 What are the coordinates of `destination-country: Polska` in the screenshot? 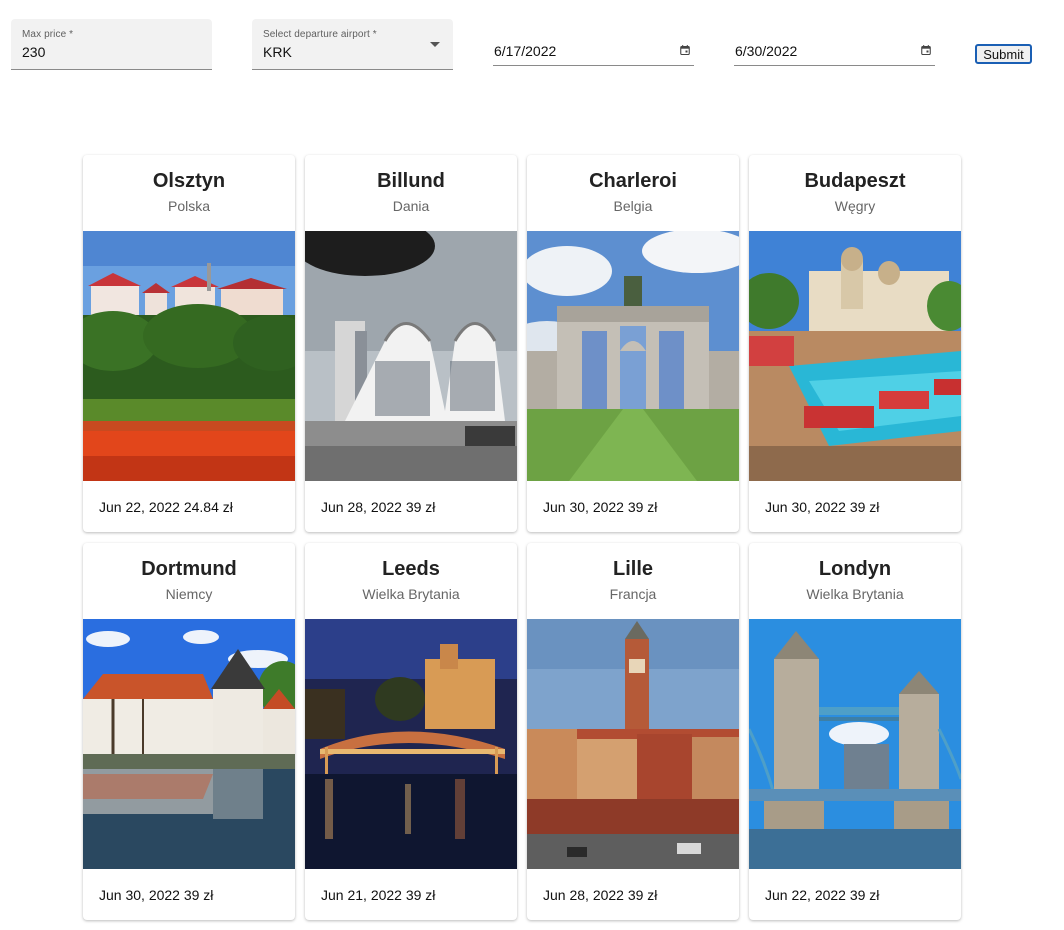 It's located at (189, 206).